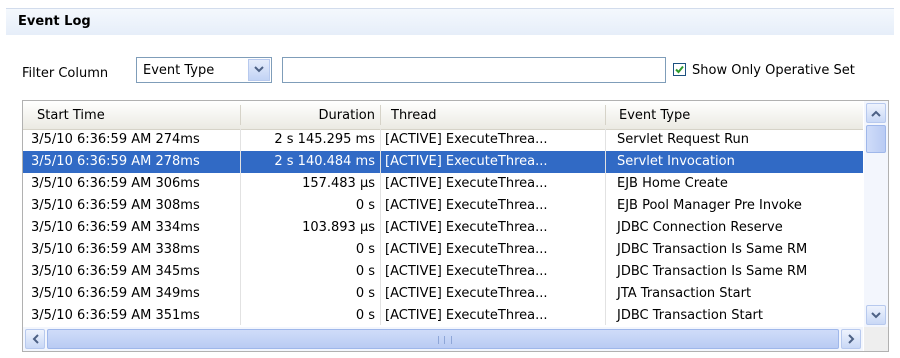 The width and height of the screenshot is (900, 358). What do you see at coordinates (690, 315) in the screenshot?
I see `cell-event-type: JDBC Transaction Start` at bounding box center [690, 315].